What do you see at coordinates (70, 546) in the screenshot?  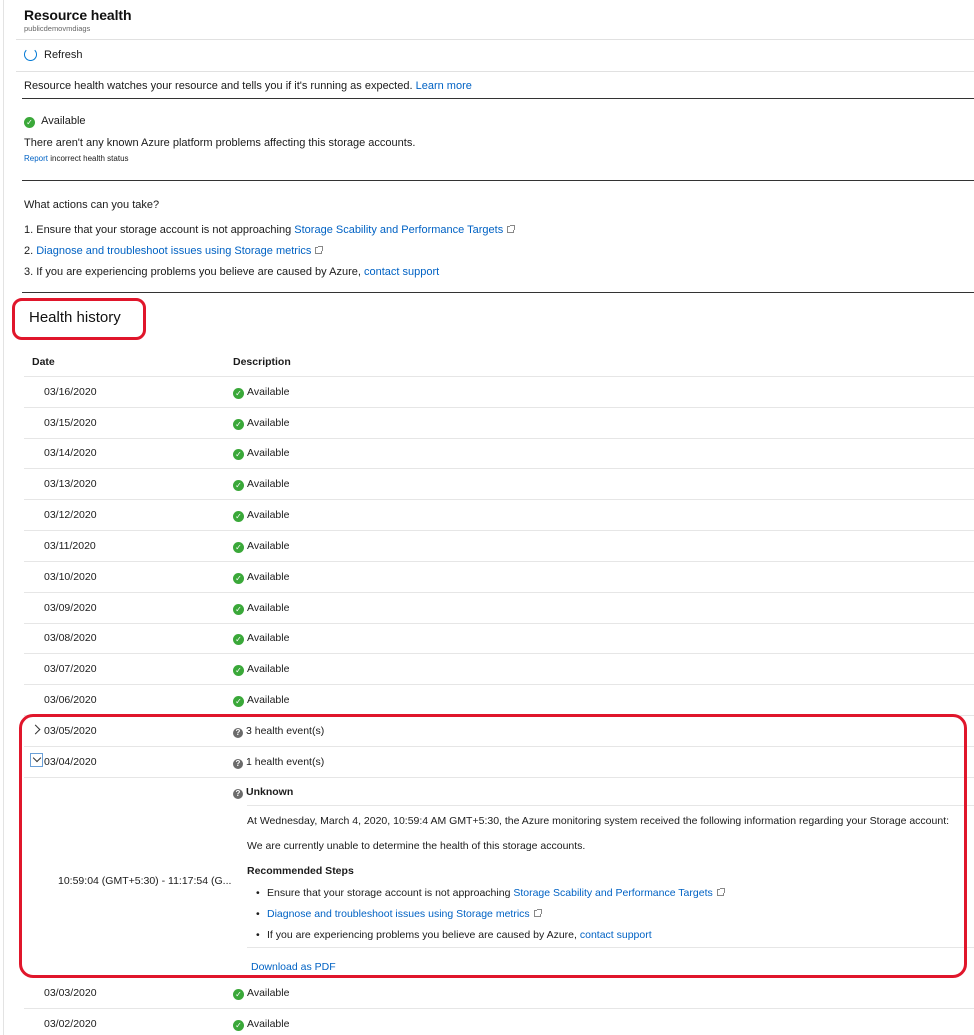 I see `row-date: 03/11/2020` at bounding box center [70, 546].